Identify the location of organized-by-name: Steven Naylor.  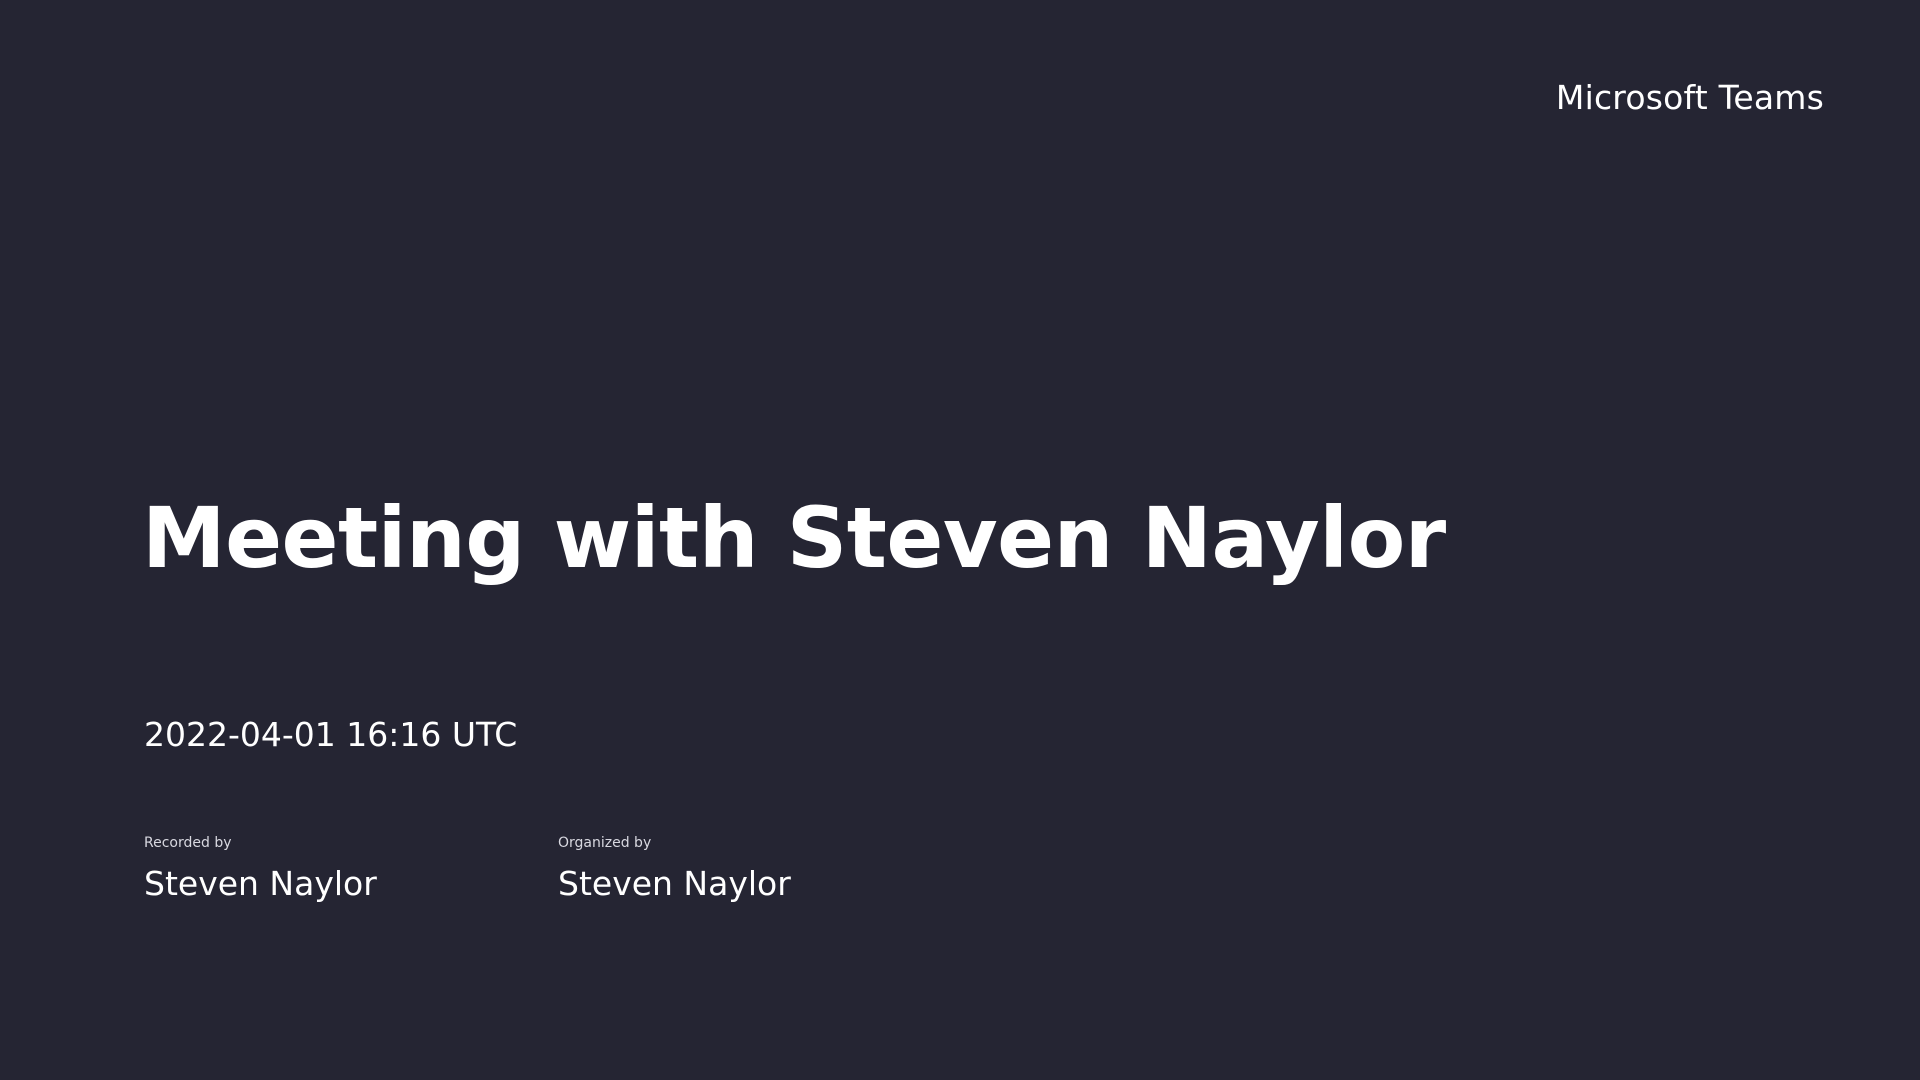
(674, 883).